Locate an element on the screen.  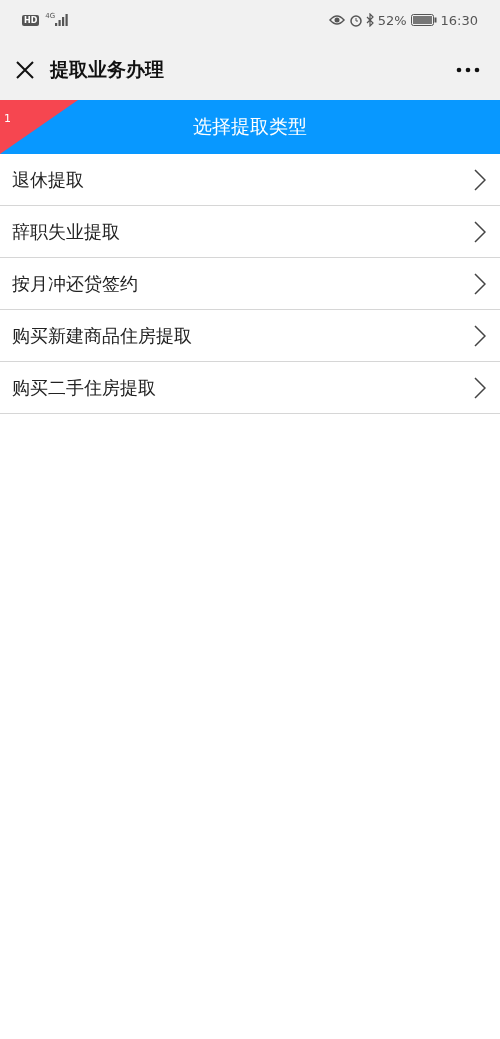
list-item: 购买二手住房提取 is located at coordinates (250, 388).